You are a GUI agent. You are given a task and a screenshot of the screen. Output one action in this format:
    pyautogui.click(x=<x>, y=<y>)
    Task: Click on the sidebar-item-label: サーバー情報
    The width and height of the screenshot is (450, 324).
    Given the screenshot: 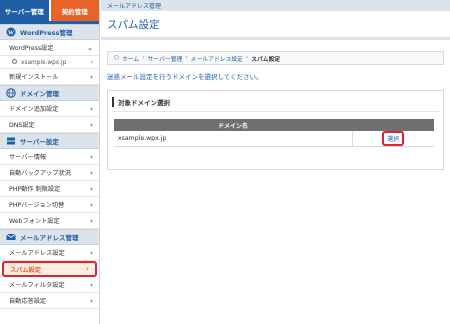 What is the action you would take?
    pyautogui.click(x=28, y=157)
    